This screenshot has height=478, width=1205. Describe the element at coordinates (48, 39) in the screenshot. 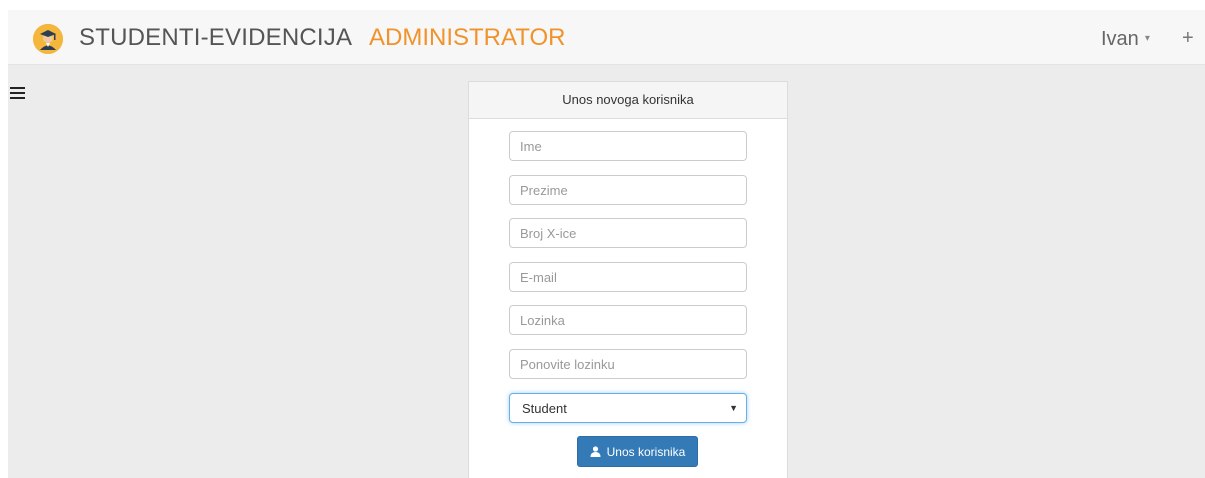

I see `graduate-icon` at that location.